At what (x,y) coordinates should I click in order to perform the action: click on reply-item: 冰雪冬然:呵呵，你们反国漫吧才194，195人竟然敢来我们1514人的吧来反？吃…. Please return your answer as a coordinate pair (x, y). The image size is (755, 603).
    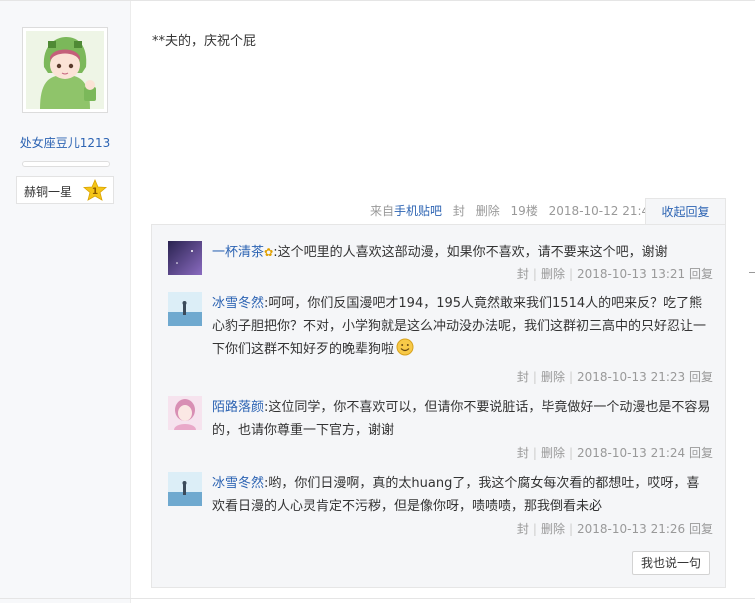
    Looking at the image, I should click on (440, 338).